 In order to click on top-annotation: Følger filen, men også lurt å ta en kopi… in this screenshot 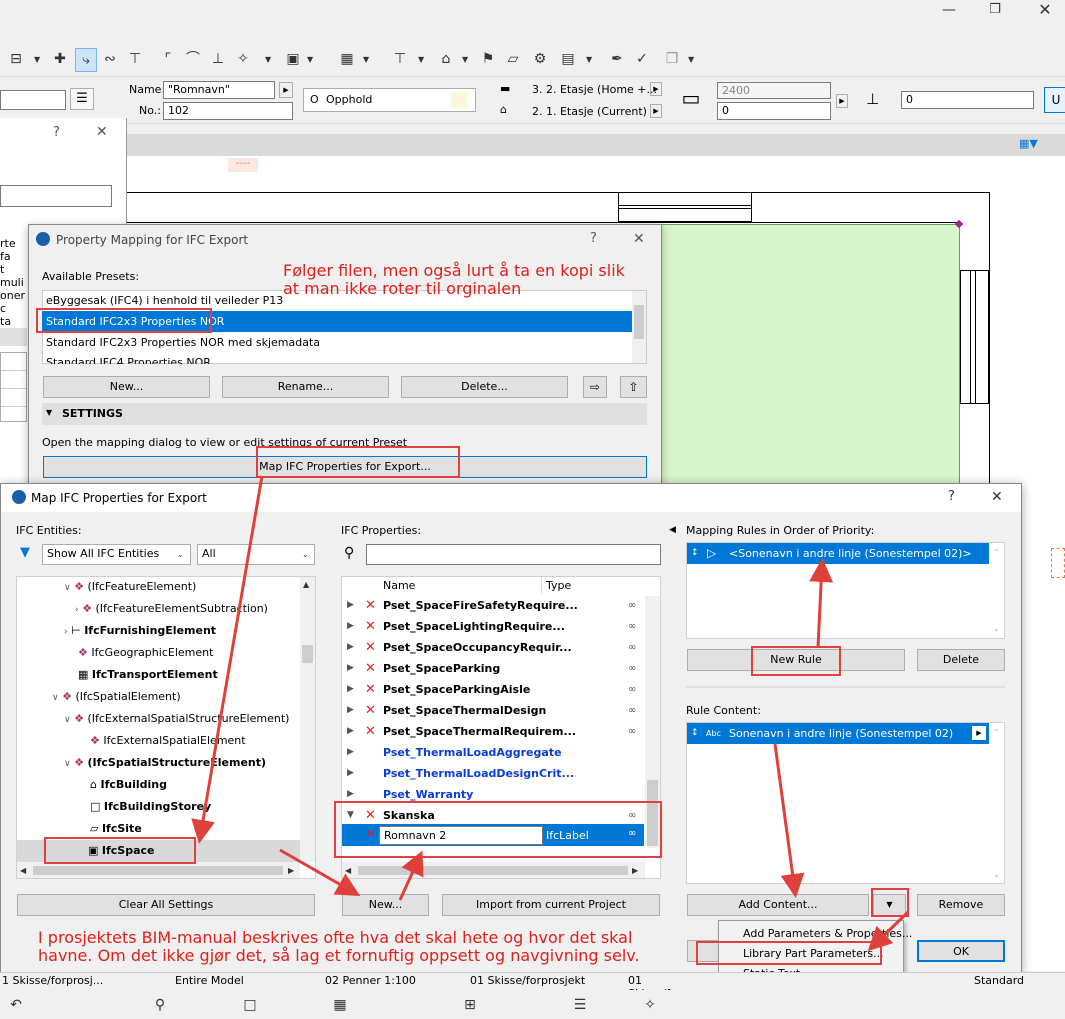, I will do `click(454, 279)`.